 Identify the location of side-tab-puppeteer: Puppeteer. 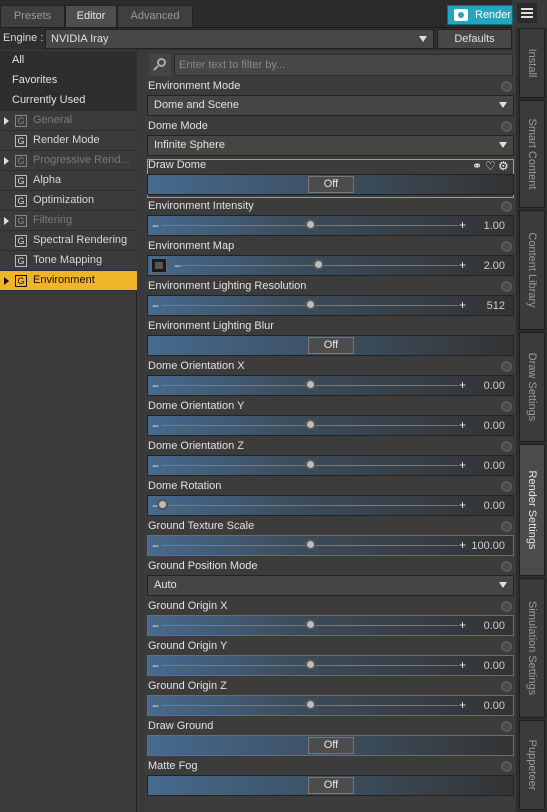
(532, 765).